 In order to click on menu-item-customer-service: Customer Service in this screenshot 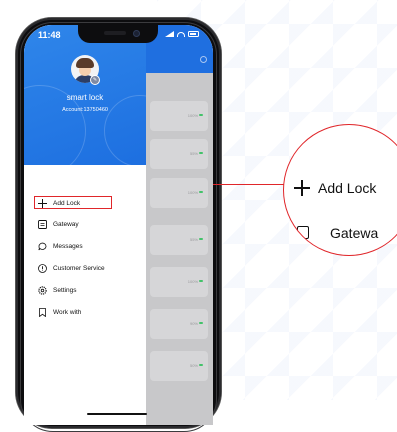, I will do `click(85, 268)`.